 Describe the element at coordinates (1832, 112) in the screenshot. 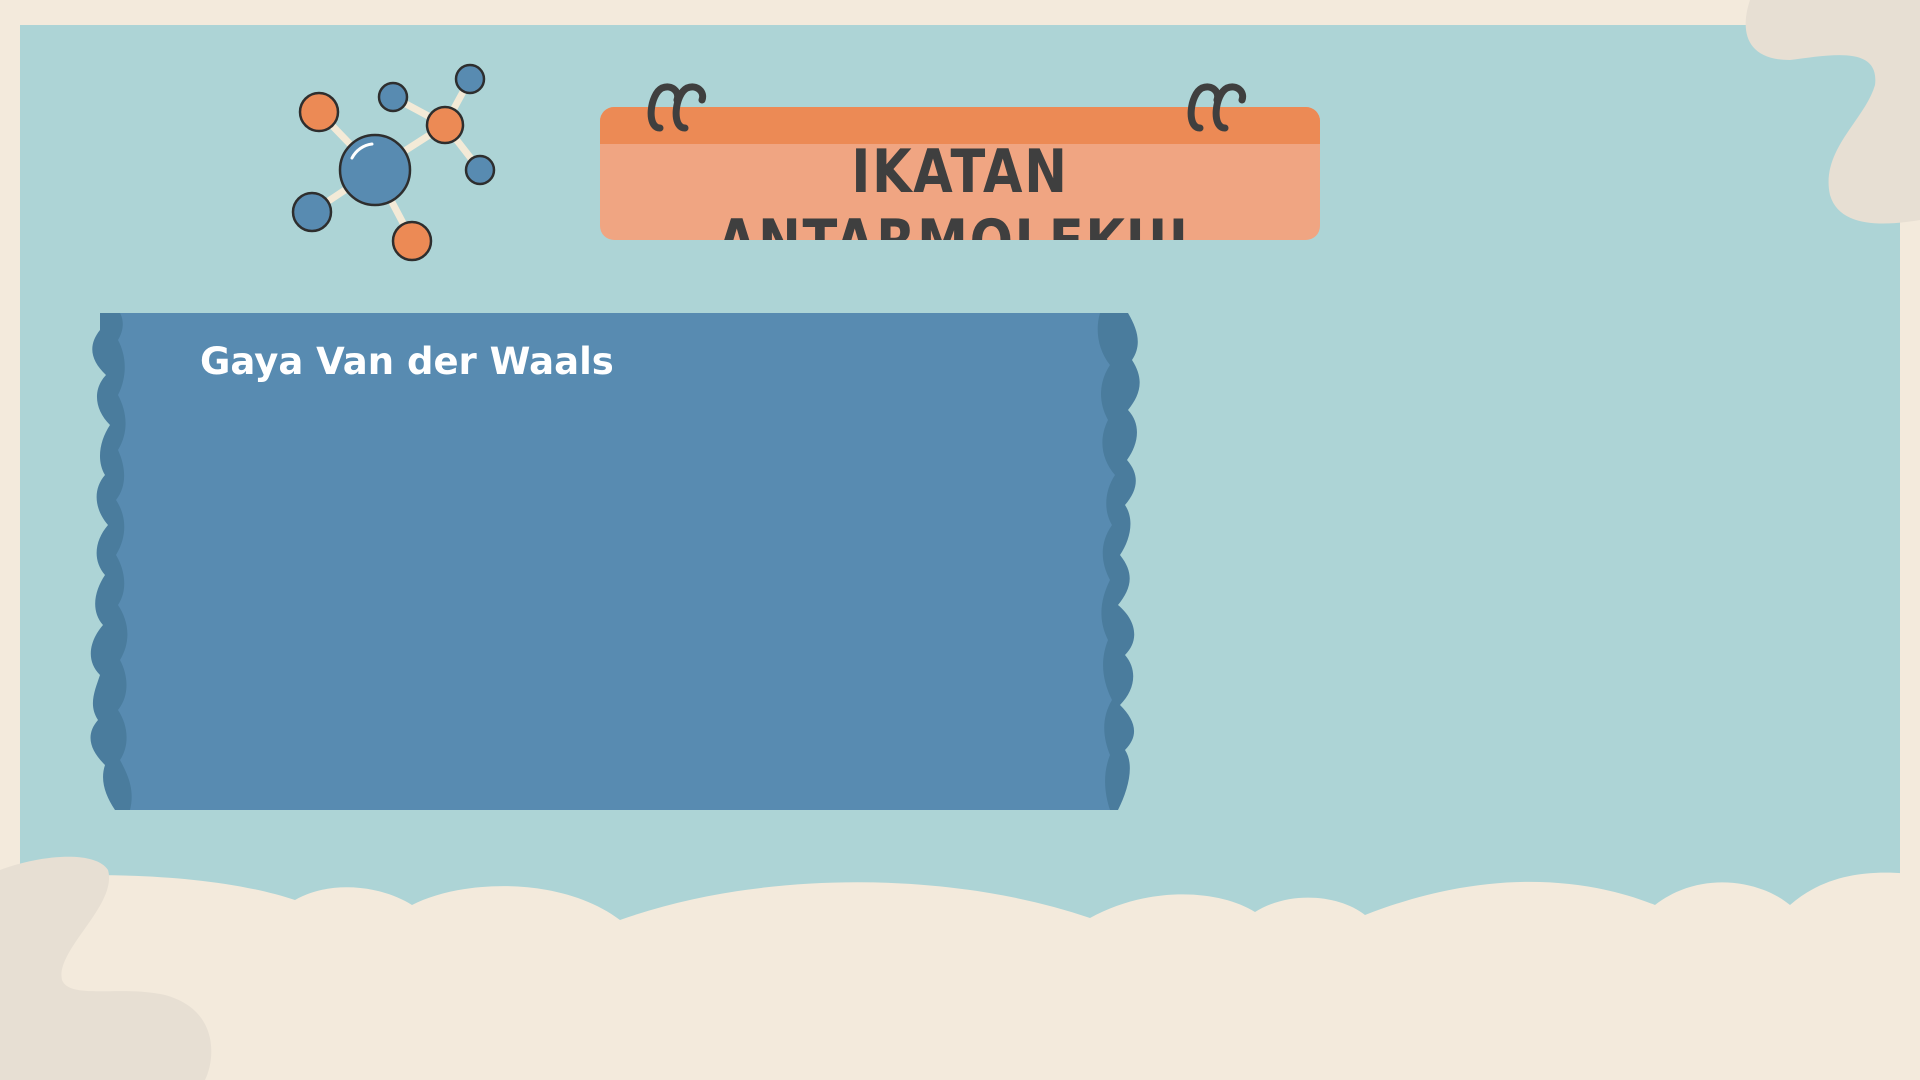

I see `corner-blob-top-right` at that location.